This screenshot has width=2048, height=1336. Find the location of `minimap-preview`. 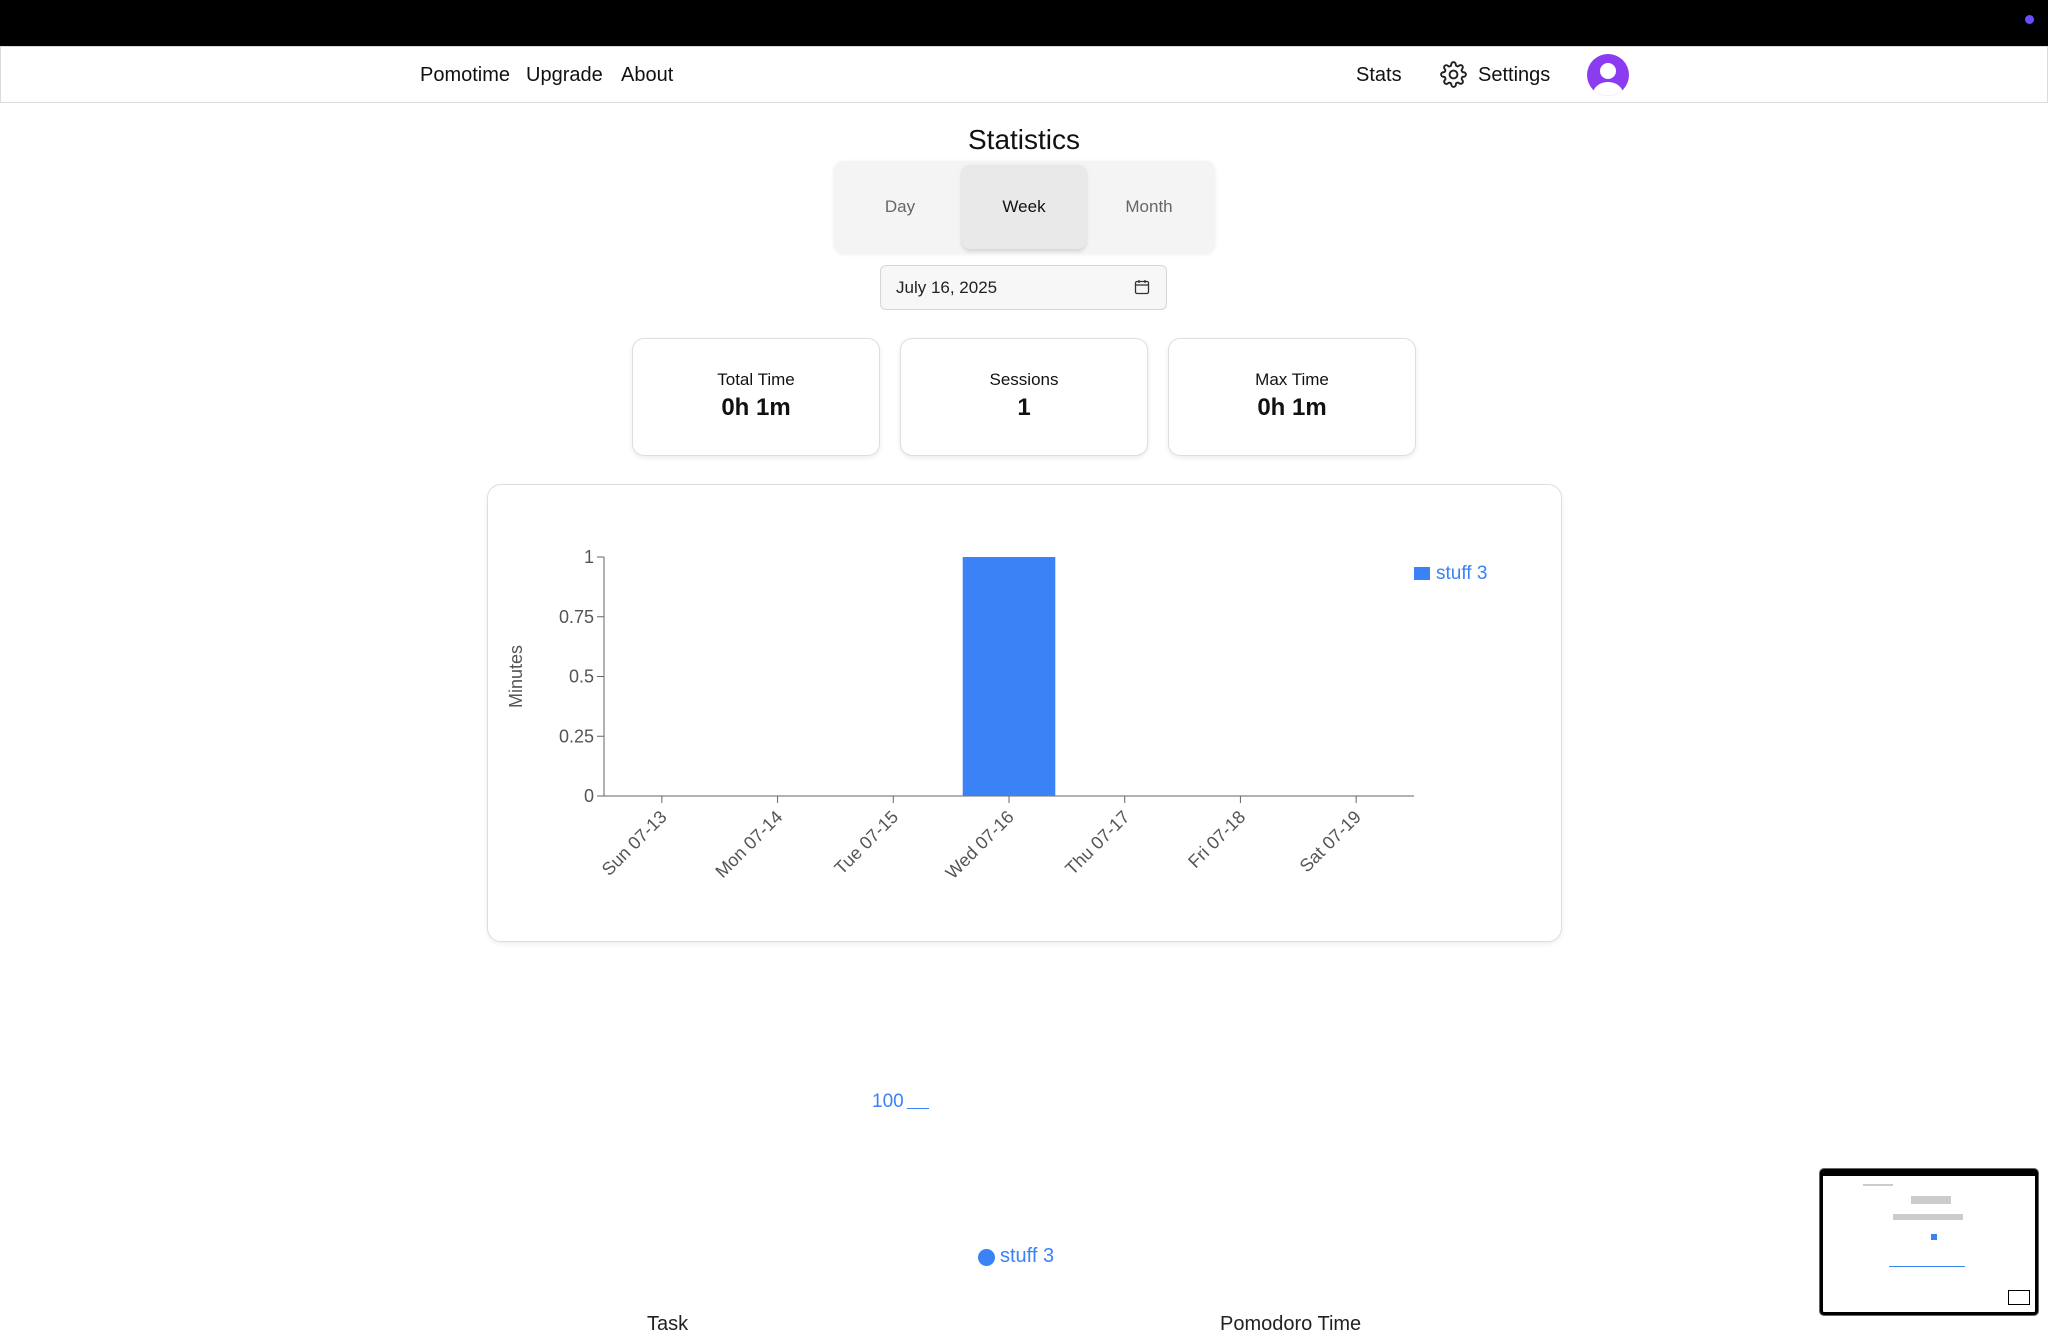

minimap-preview is located at coordinates (1929, 1242).